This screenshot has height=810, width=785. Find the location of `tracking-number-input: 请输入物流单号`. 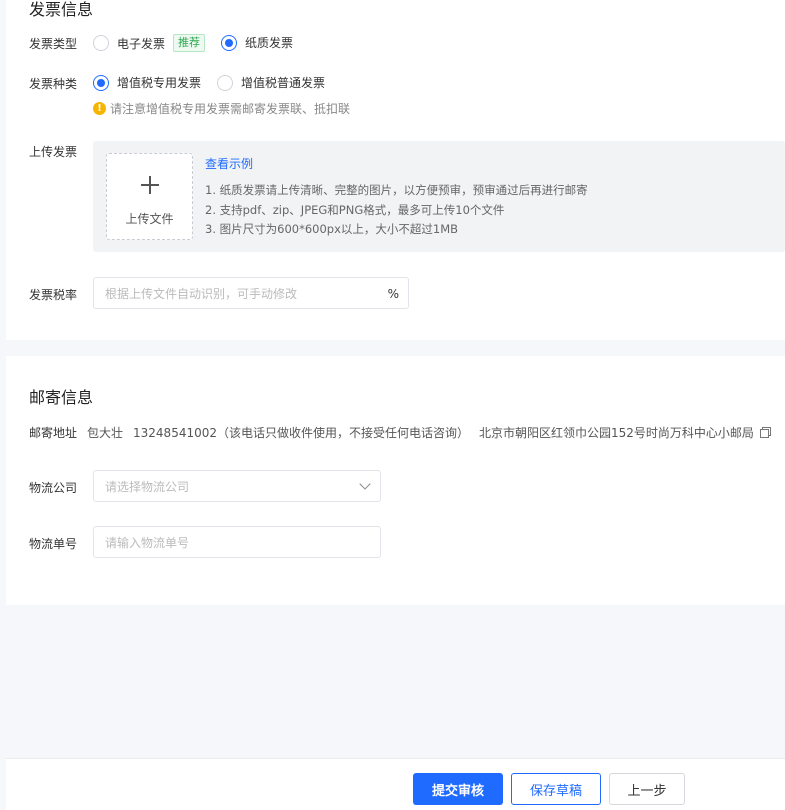

tracking-number-input: 请输入物流单号 is located at coordinates (237, 542).